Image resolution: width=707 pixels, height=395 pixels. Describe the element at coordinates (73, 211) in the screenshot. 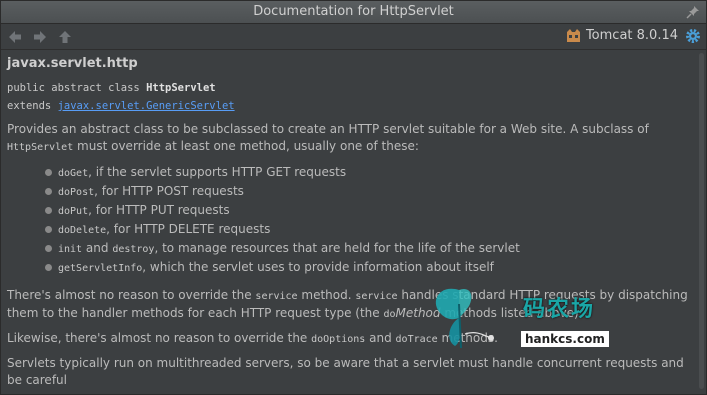

I see `method-code: doPut` at that location.